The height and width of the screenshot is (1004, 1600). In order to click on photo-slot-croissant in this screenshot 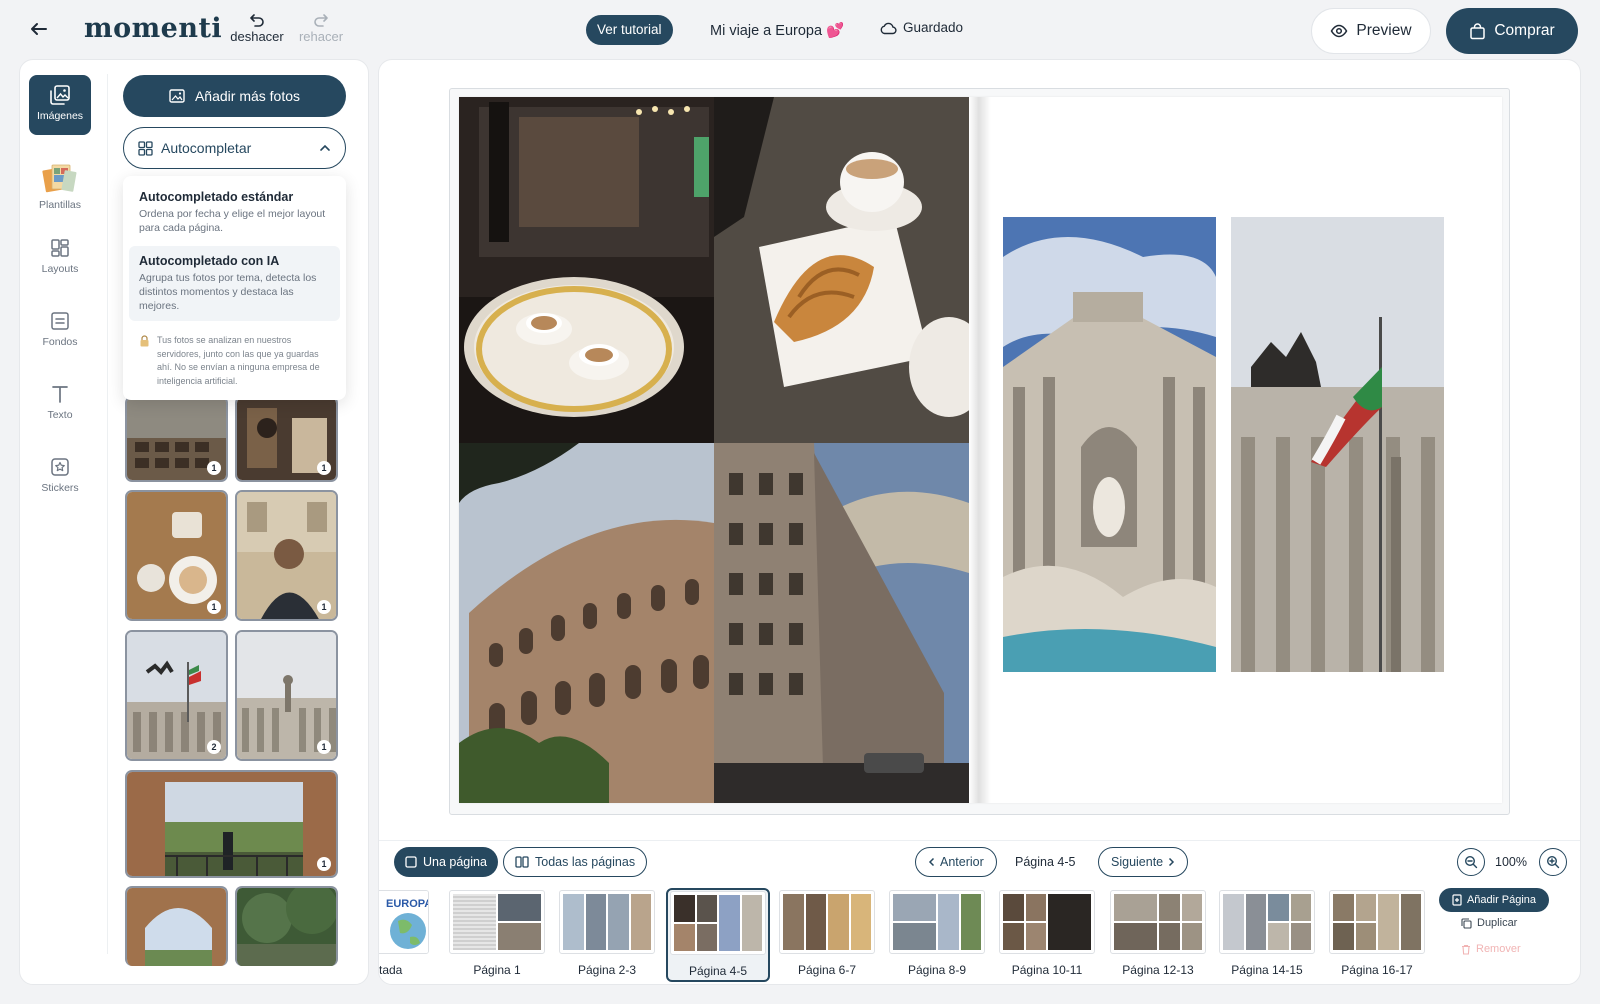, I will do `click(841, 270)`.